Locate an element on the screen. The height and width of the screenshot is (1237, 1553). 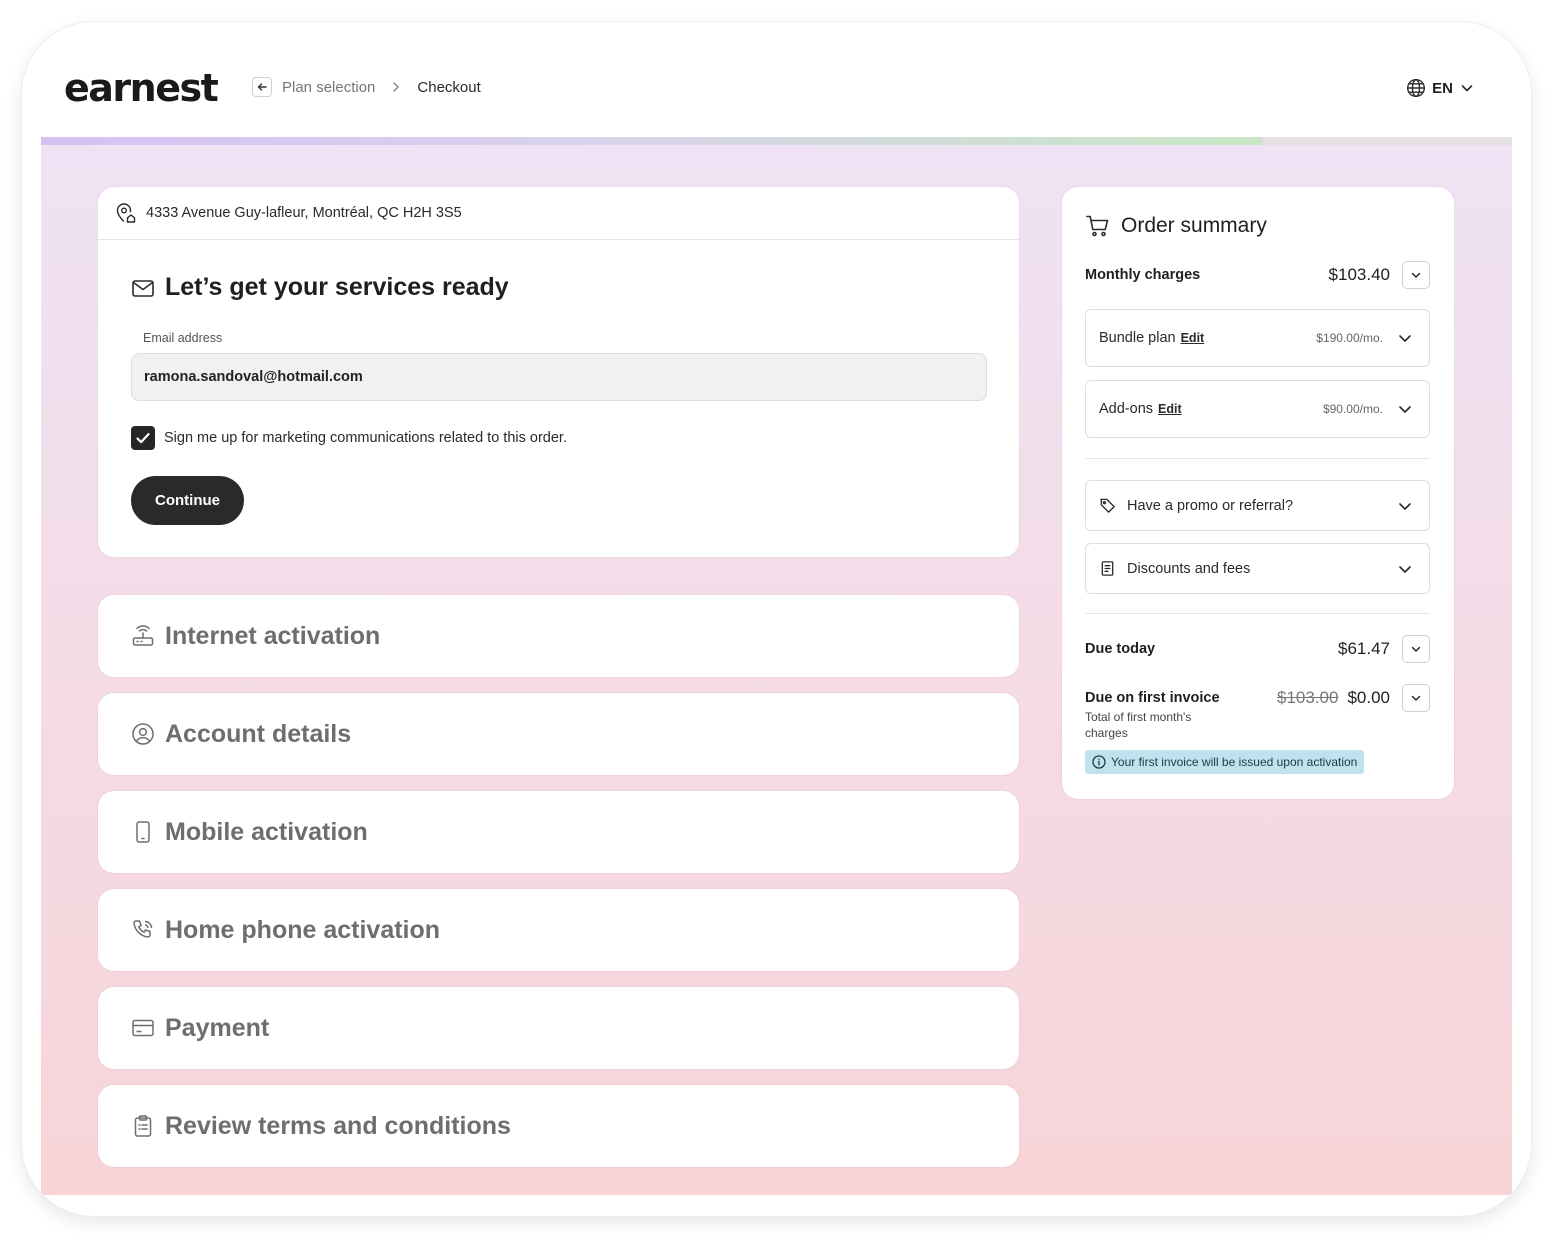
add-ons-label: Add-ons is located at coordinates (1126, 409).